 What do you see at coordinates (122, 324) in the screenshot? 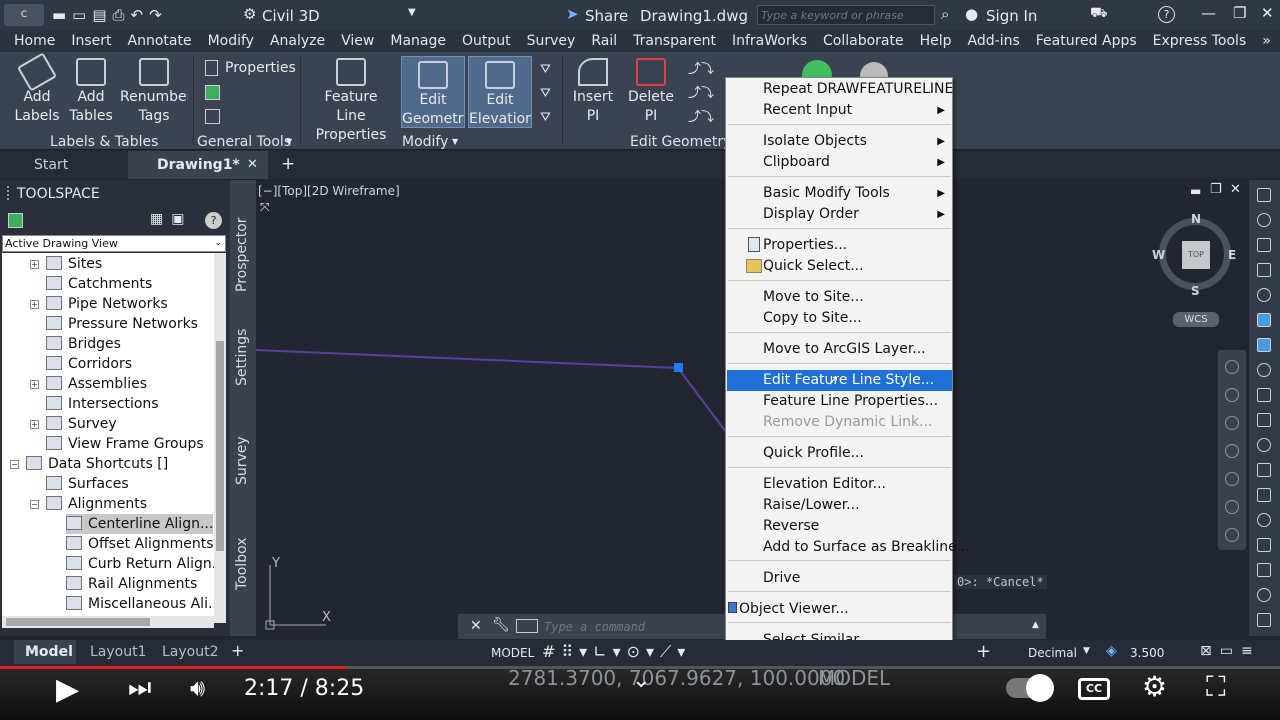
I see `tree-item: Pressure Networks` at bounding box center [122, 324].